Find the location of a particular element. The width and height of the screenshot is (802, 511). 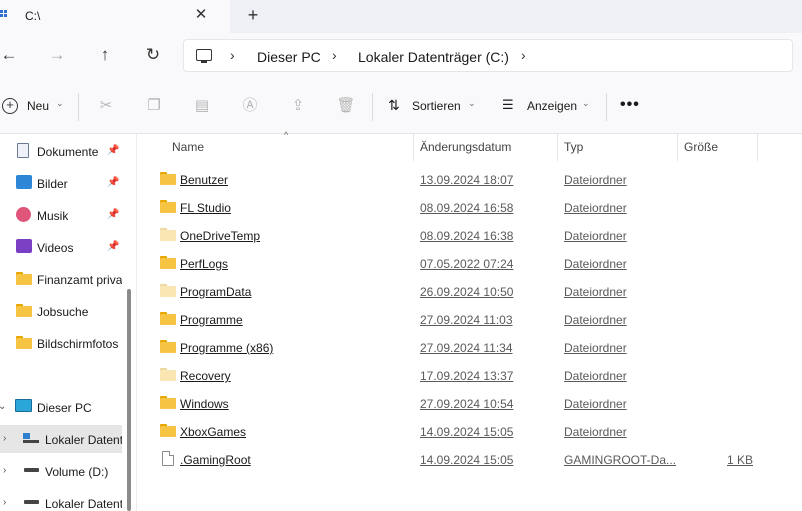

sidebar-item-pictures: Bilder 📌 is located at coordinates (61, 183).